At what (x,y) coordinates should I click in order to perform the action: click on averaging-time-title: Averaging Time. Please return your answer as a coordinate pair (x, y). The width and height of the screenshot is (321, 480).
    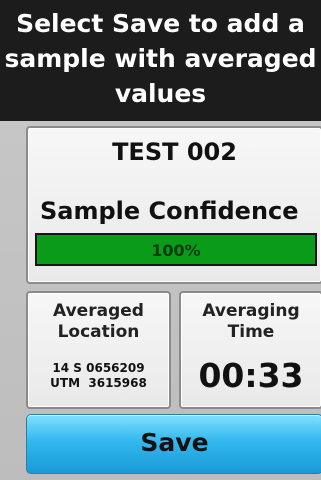
    Looking at the image, I should click on (251, 322).